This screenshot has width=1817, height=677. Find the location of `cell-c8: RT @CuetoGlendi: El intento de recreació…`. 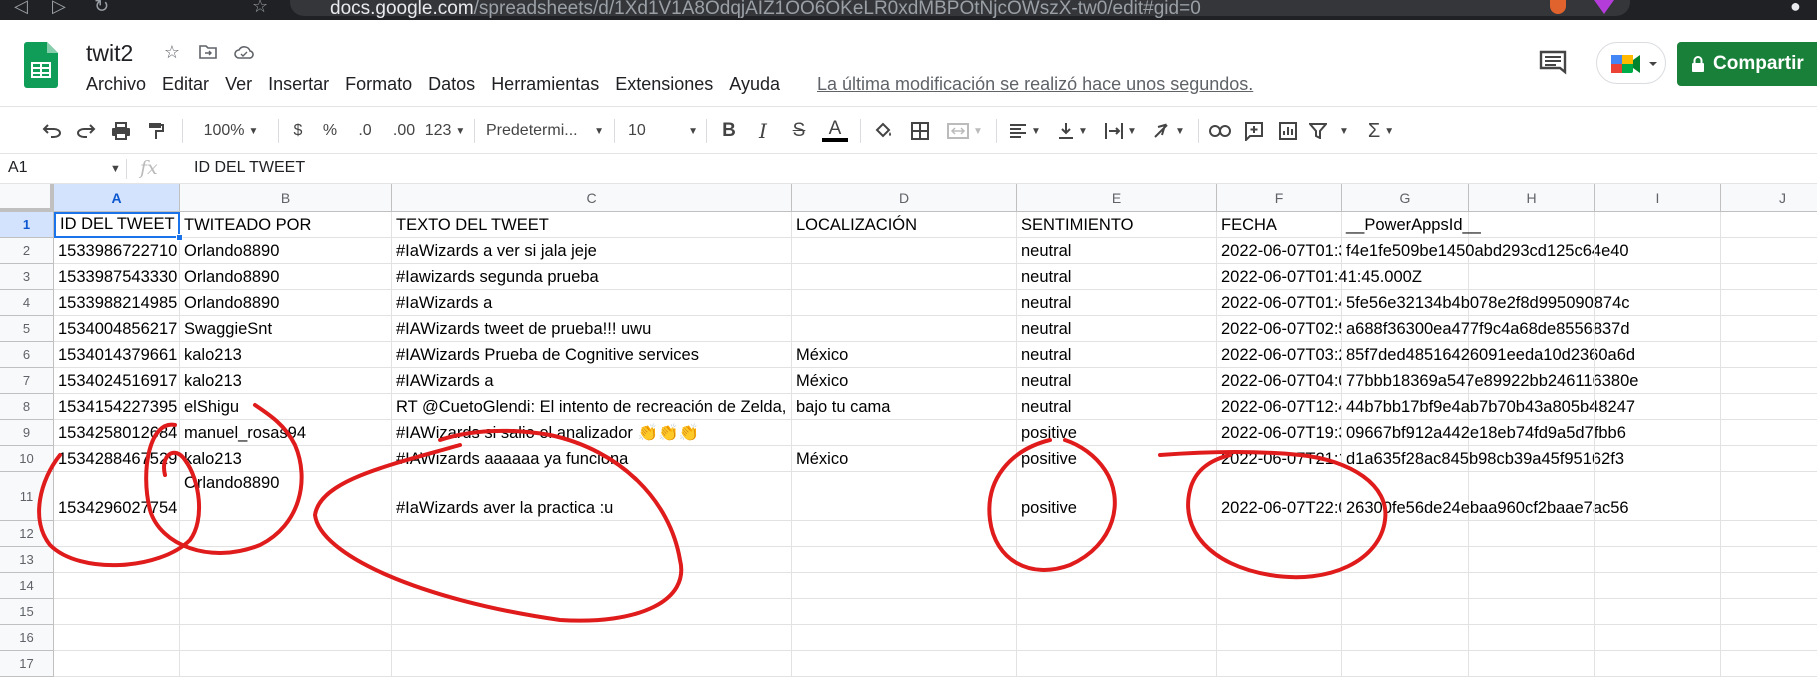

cell-c8: RT @CuetoGlendi: El intento de recreació… is located at coordinates (592, 407).